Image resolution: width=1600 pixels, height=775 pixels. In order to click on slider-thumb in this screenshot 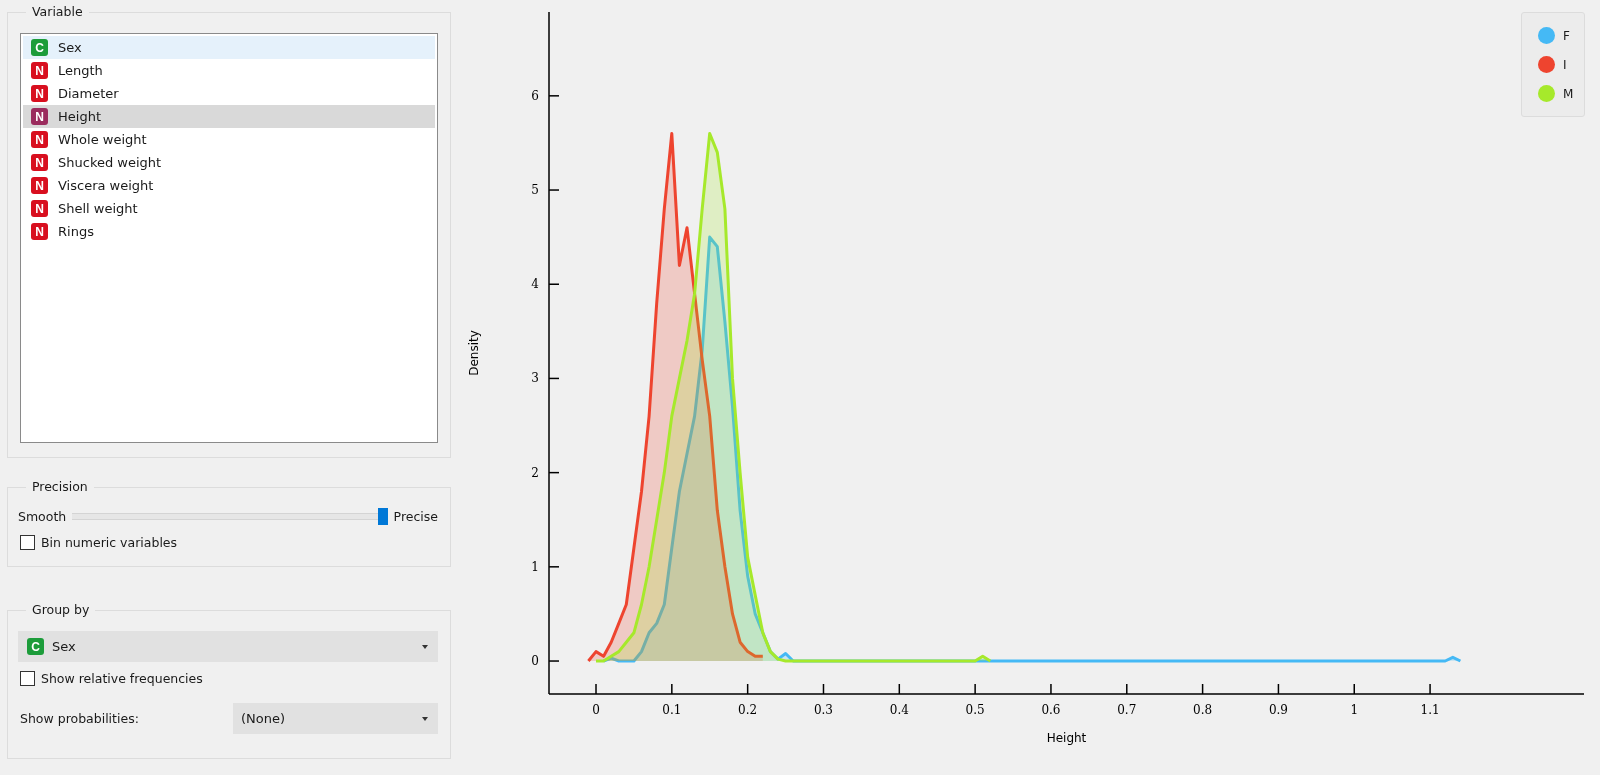, I will do `click(382, 516)`.